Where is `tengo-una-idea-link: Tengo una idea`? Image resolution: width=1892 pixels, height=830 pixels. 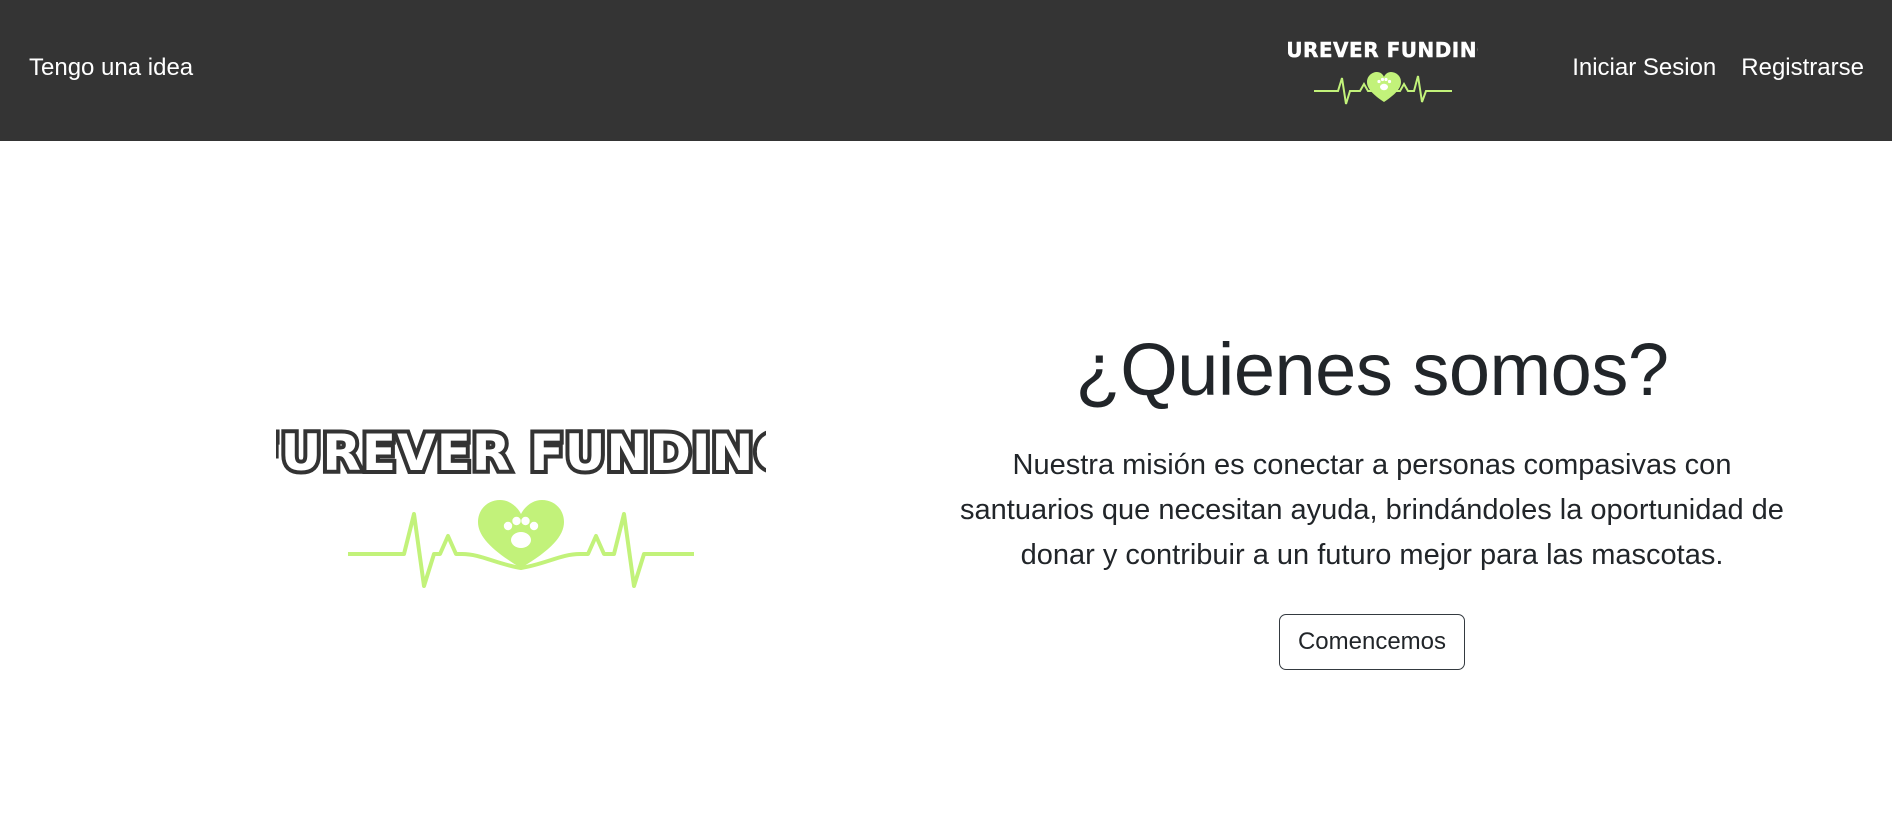
tengo-una-idea-link: Tengo una idea is located at coordinates (111, 68).